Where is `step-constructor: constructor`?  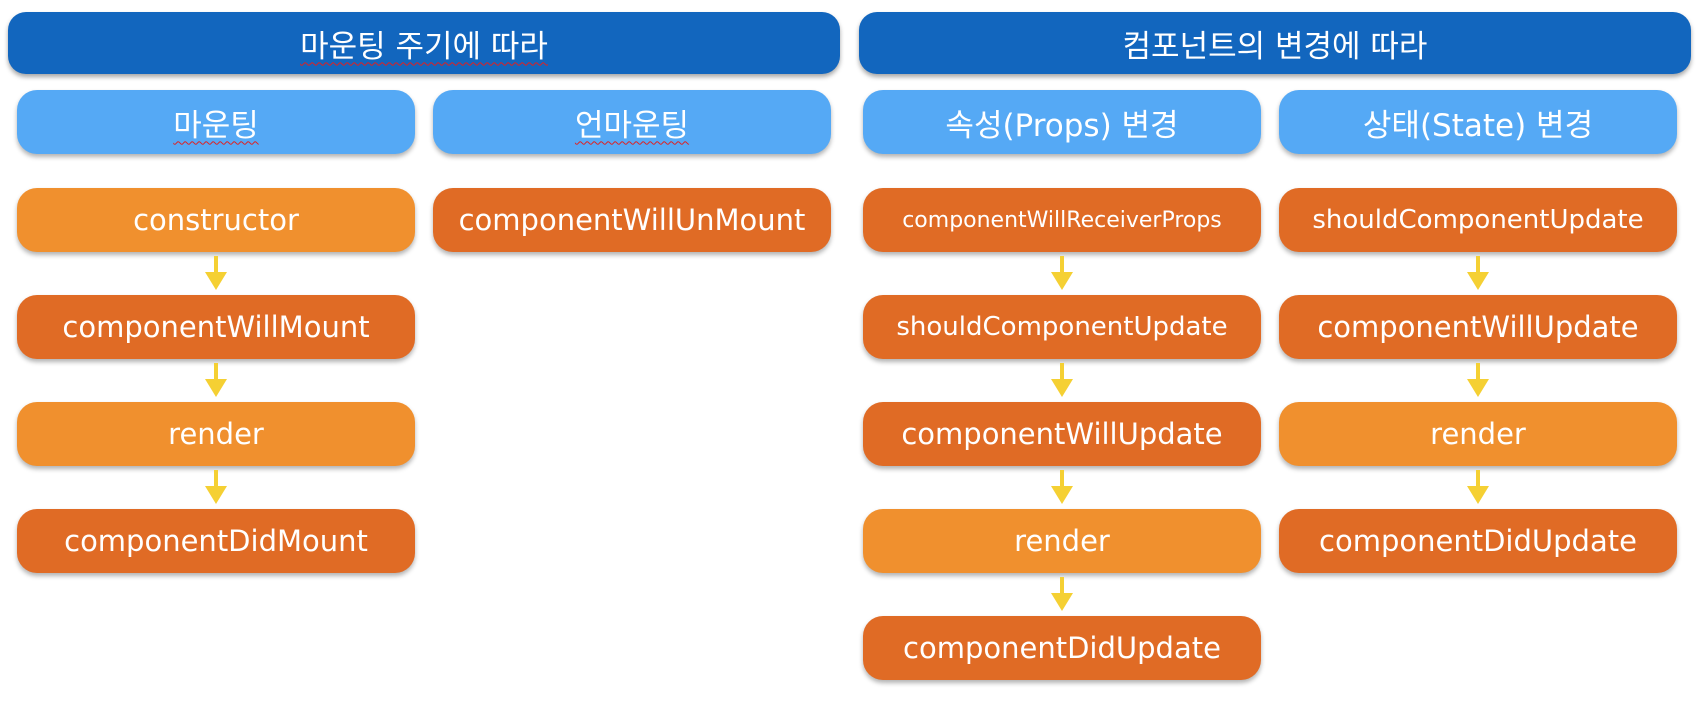 step-constructor: constructor is located at coordinates (216, 220).